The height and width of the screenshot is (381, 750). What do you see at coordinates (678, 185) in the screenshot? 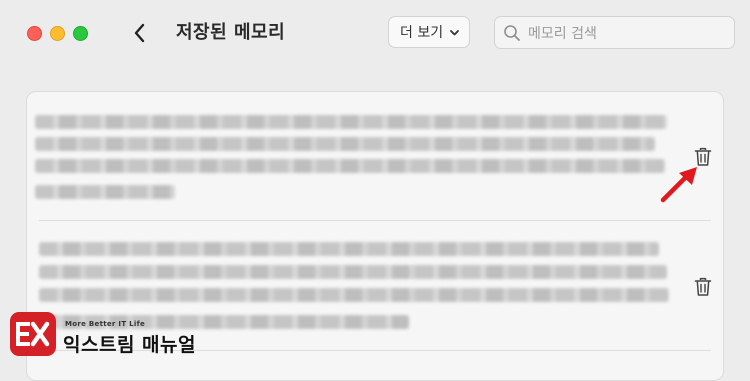
I see `red-arrow-icon` at bounding box center [678, 185].